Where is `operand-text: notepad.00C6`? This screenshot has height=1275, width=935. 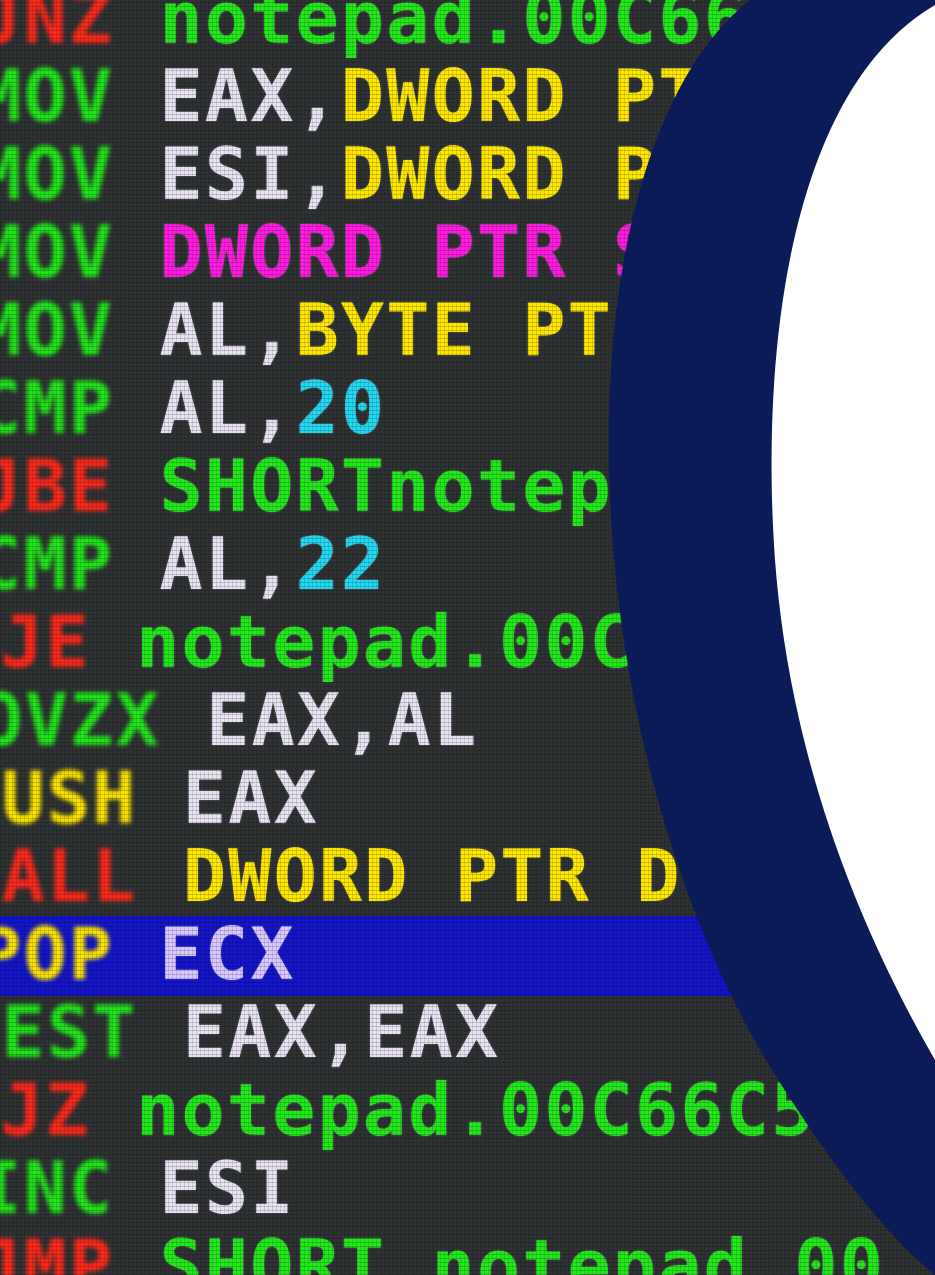
operand-text: notepad.00C6 is located at coordinates (408, 642).